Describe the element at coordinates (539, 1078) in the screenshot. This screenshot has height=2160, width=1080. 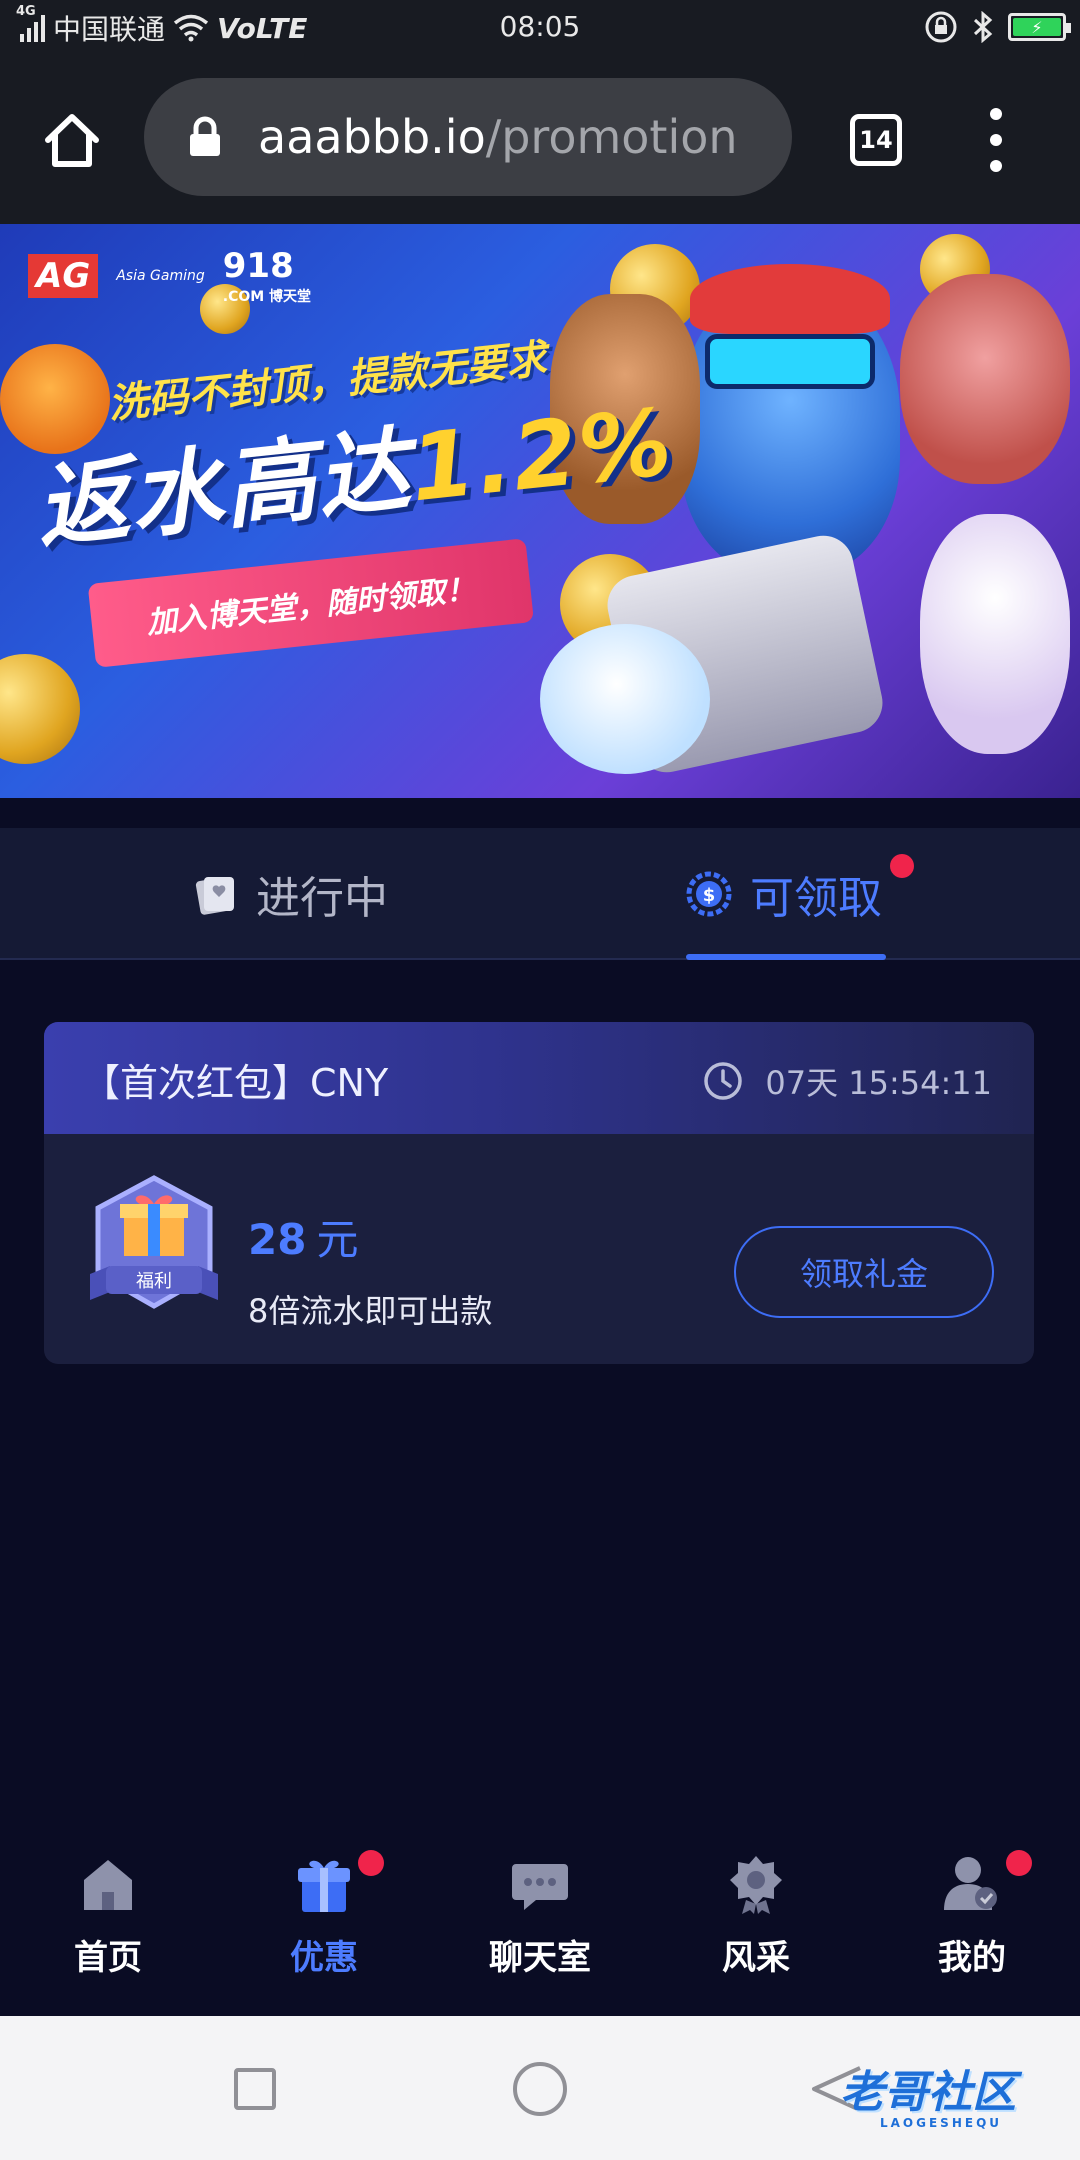
I see `promo-card-header: 【首次红包】CNY 07天 15:54:11` at that location.